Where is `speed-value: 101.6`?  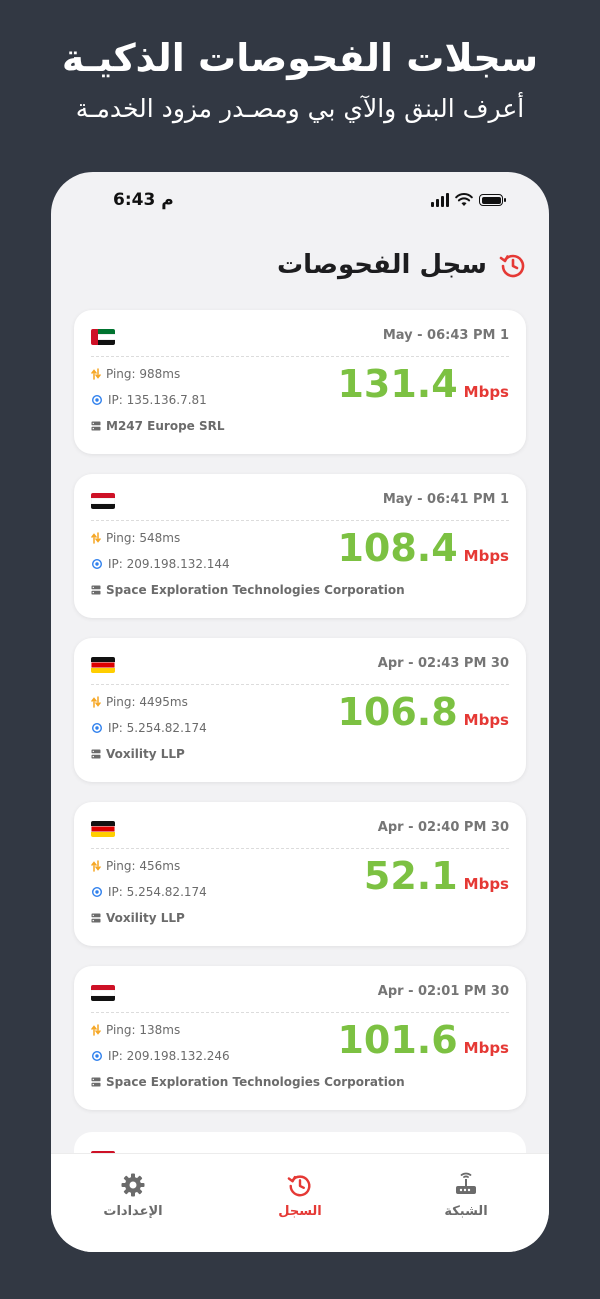 speed-value: 101.6 is located at coordinates (397, 1040).